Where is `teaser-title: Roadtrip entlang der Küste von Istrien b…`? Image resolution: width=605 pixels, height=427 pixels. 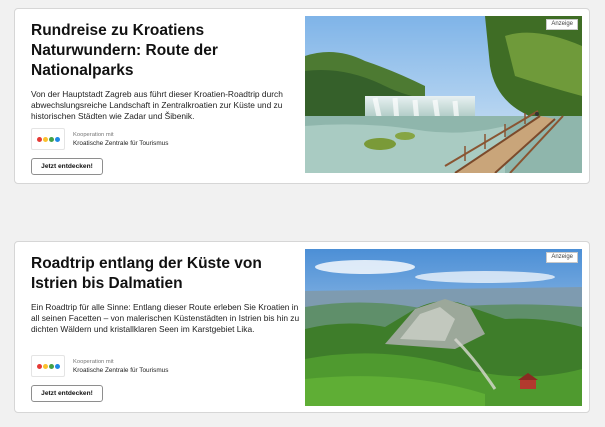 teaser-title: Roadtrip entlang der Küste von Istrien b… is located at coordinates (166, 274).